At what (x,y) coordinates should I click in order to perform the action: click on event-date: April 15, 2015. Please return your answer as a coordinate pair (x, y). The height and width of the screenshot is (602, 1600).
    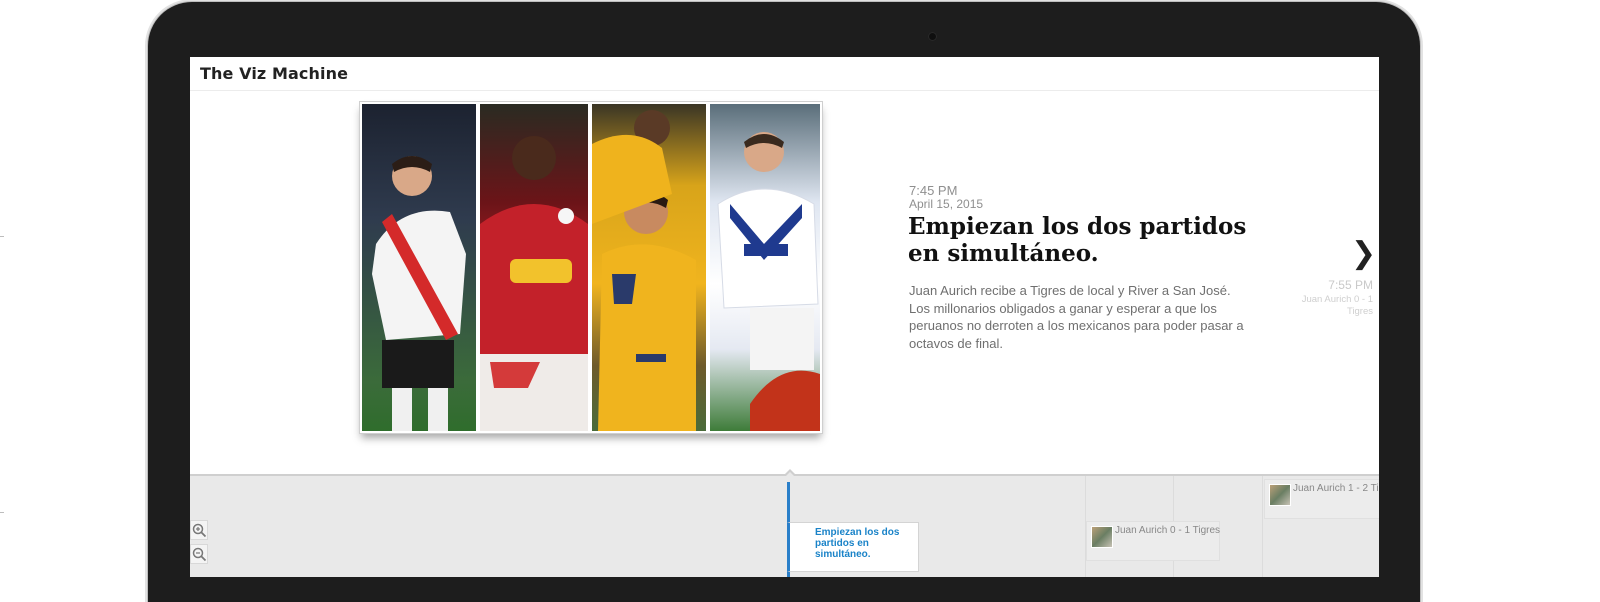
    Looking at the image, I should click on (946, 204).